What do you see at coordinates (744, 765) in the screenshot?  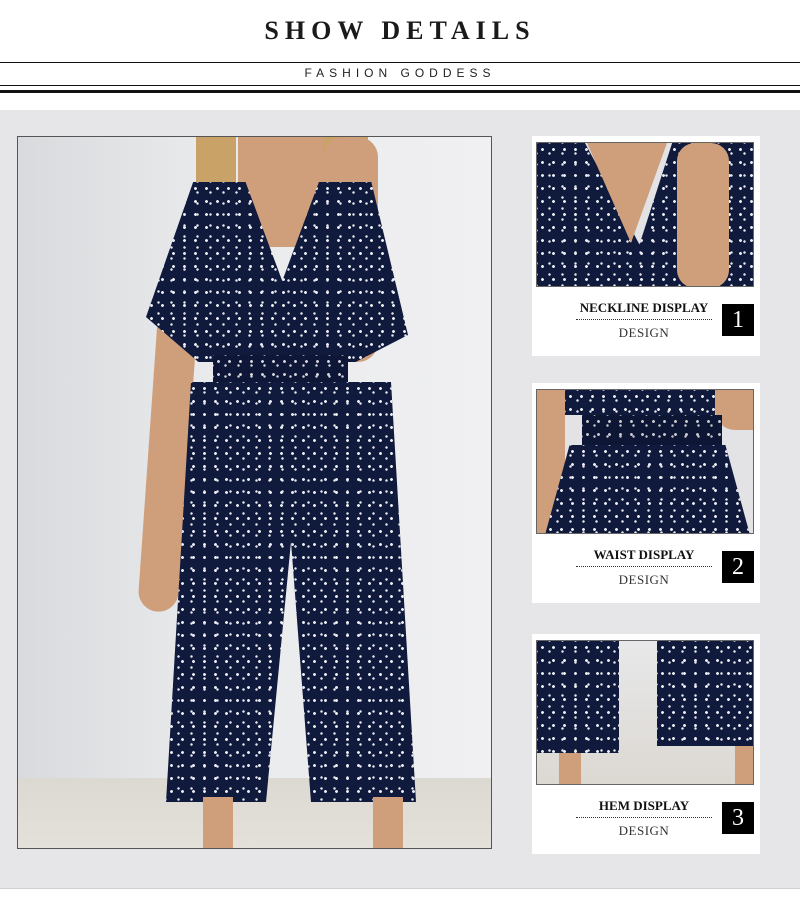 I see `ankle-right-shape` at bounding box center [744, 765].